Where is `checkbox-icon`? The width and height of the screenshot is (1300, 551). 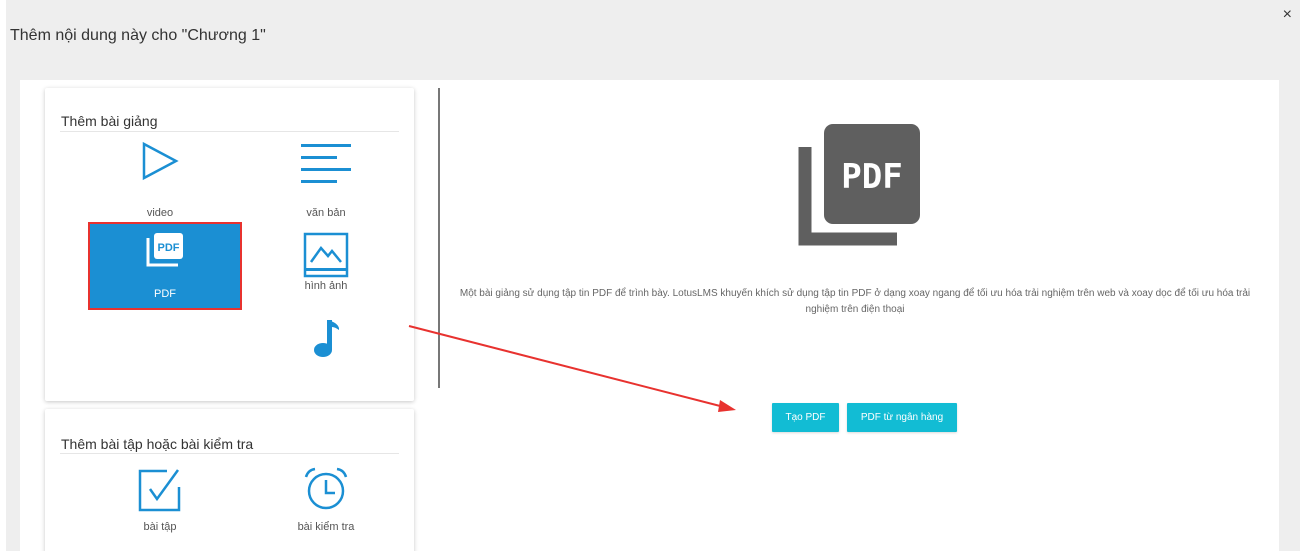
checkbox-icon is located at coordinates (160, 497).